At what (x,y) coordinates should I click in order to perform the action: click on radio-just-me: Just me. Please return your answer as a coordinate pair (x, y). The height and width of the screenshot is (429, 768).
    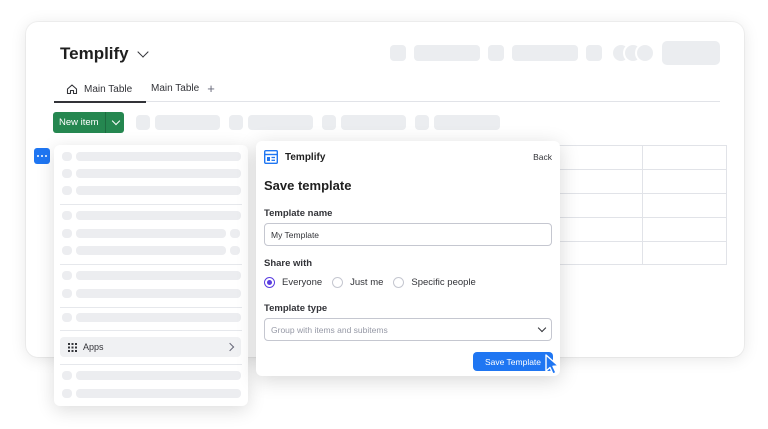
    Looking at the image, I should click on (357, 282).